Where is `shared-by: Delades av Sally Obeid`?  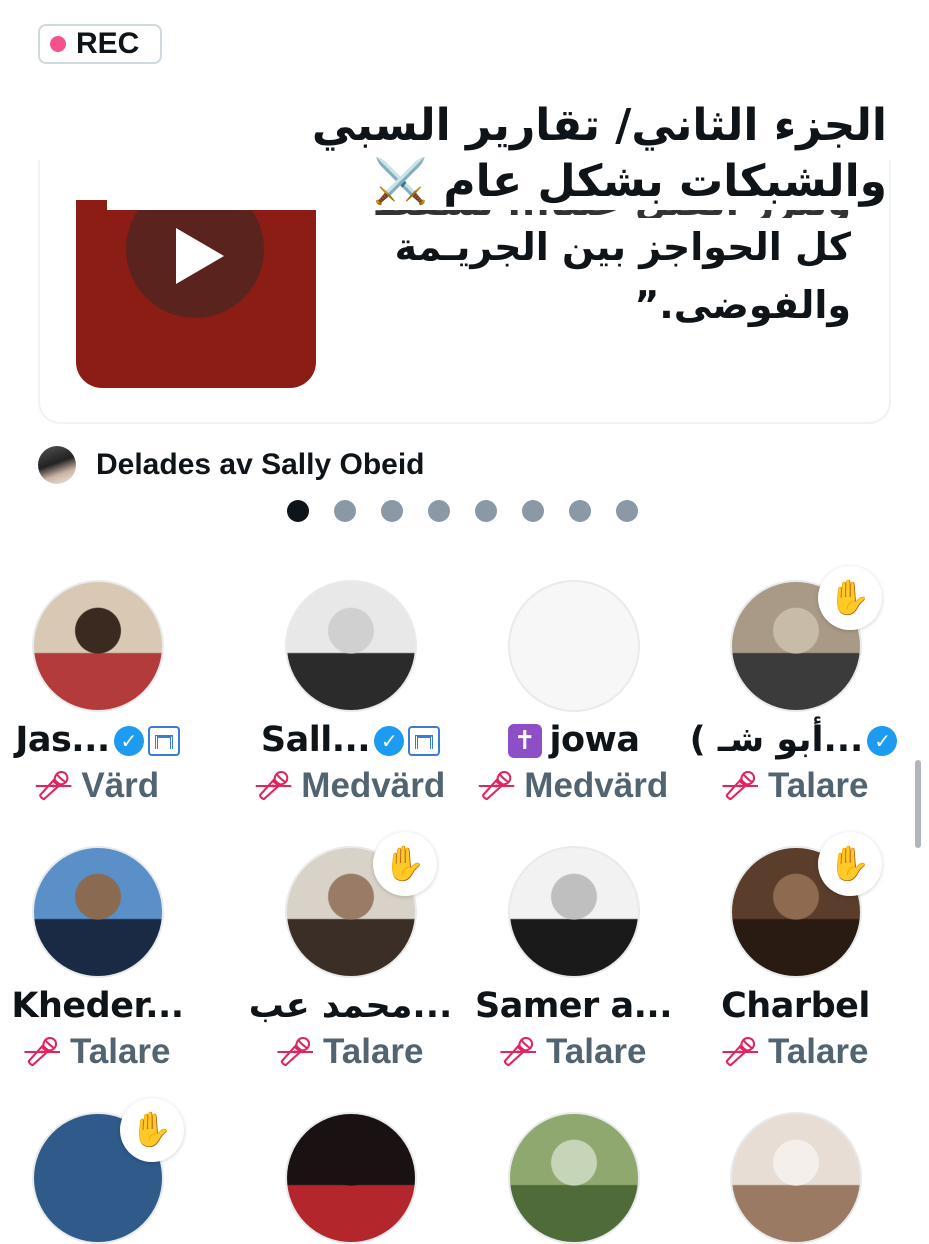 shared-by: Delades av Sally Obeid is located at coordinates (231, 465).